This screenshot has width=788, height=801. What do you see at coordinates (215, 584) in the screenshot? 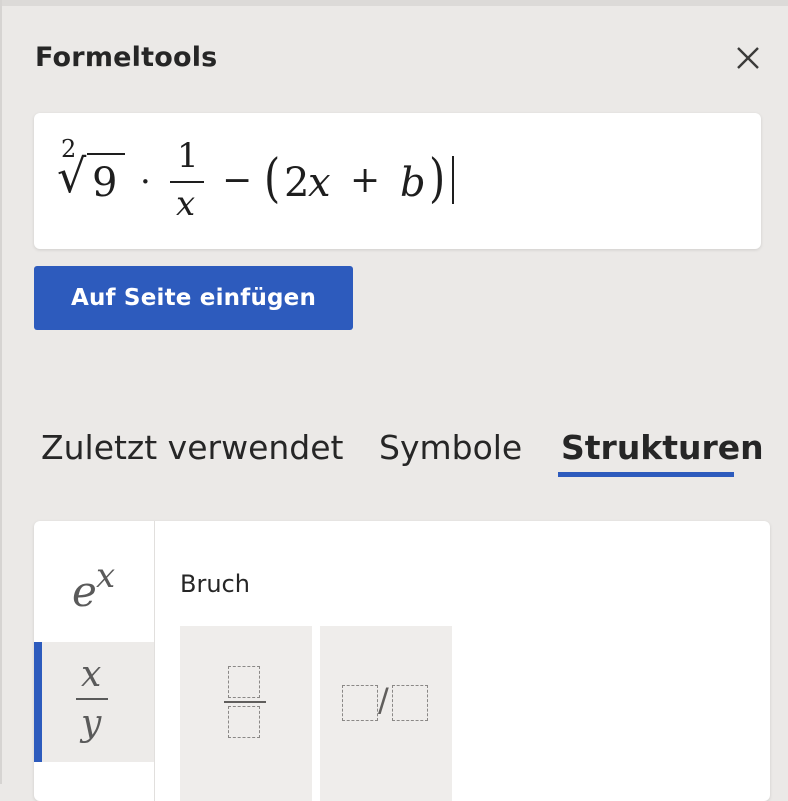
I see `section-label-fraction: Bruch` at bounding box center [215, 584].